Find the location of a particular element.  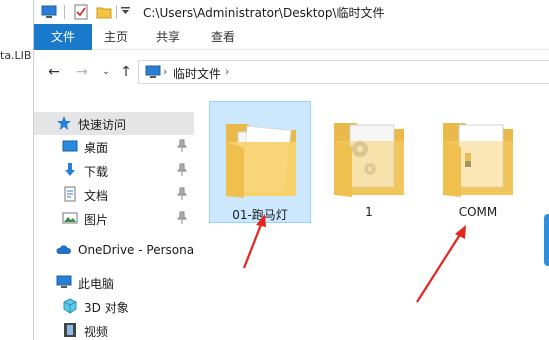

annotation-arrows is located at coordinates (354, 258).